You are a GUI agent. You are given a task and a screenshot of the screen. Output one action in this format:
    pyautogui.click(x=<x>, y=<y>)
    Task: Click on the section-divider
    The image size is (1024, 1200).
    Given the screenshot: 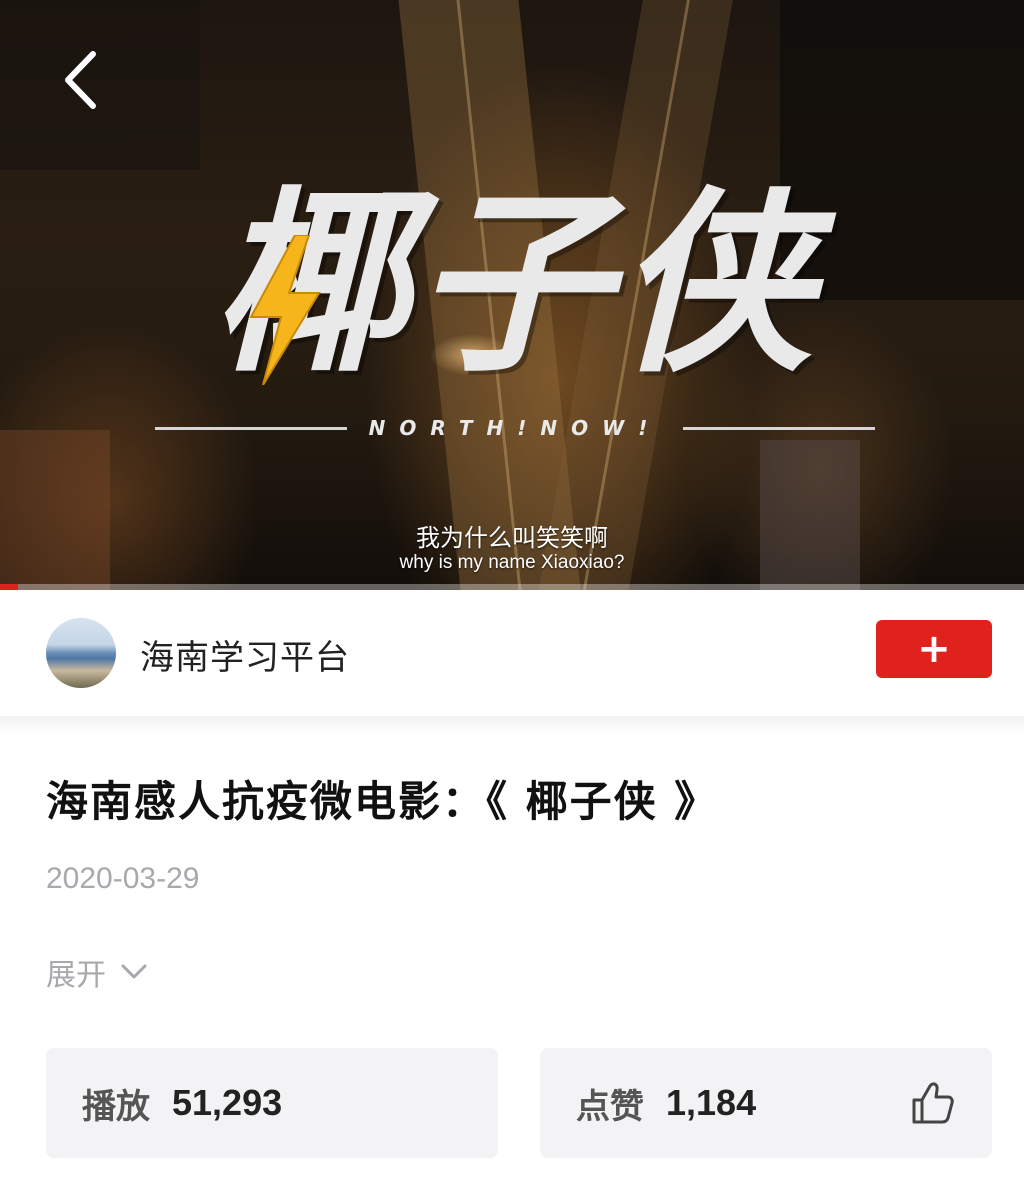 What is the action you would take?
    pyautogui.click(x=512, y=725)
    